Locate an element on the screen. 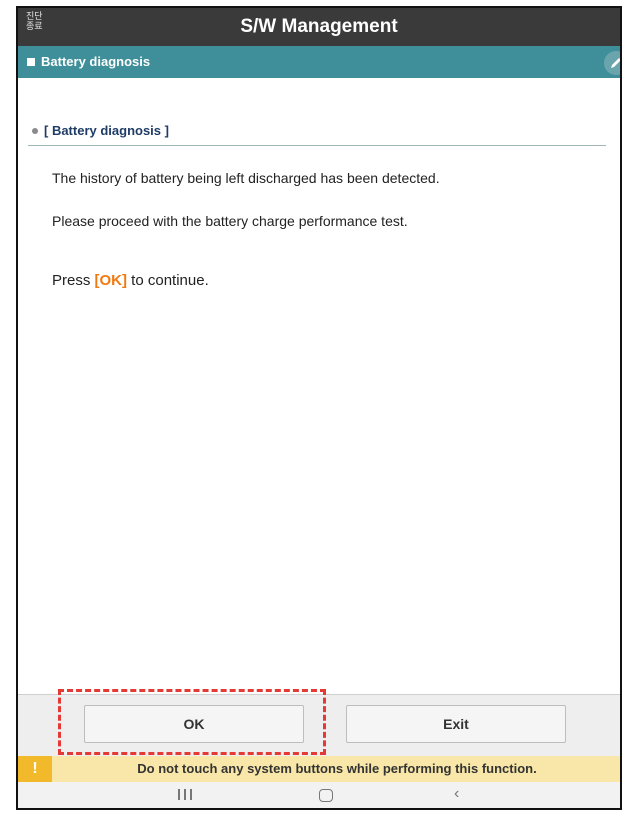 The image size is (638, 818). title-bar: 진단 종료 S/W Management is located at coordinates (319, 27).